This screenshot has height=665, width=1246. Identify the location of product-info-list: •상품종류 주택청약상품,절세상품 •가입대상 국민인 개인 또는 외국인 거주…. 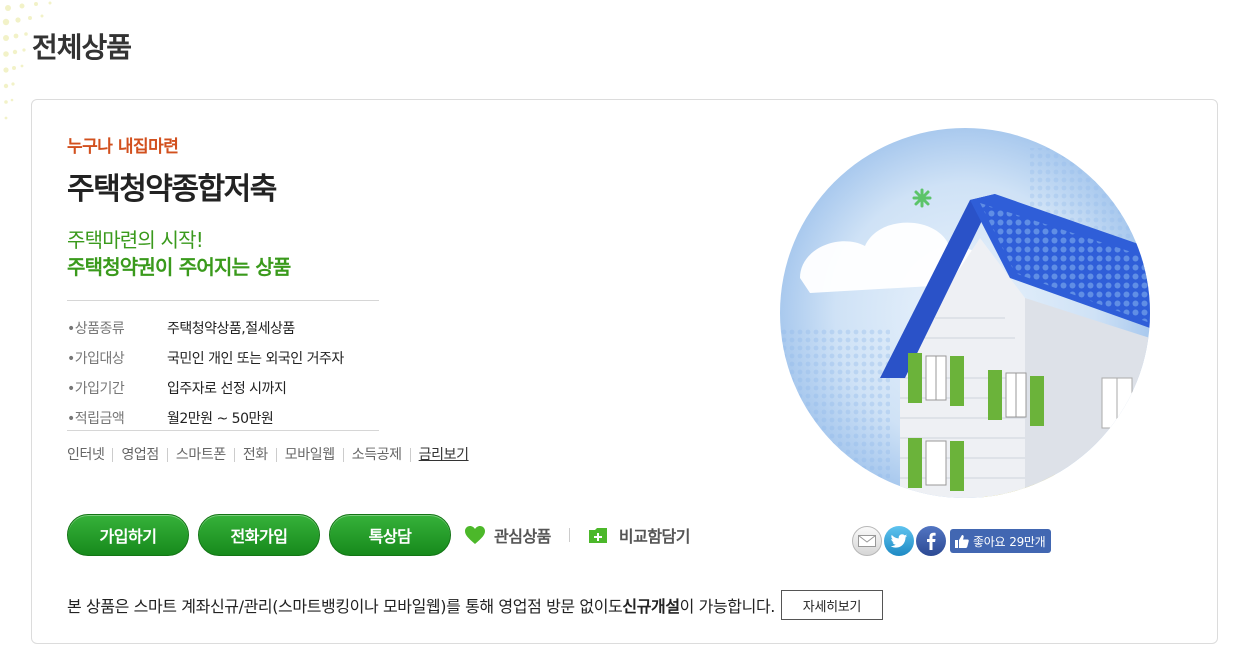
(223, 365).